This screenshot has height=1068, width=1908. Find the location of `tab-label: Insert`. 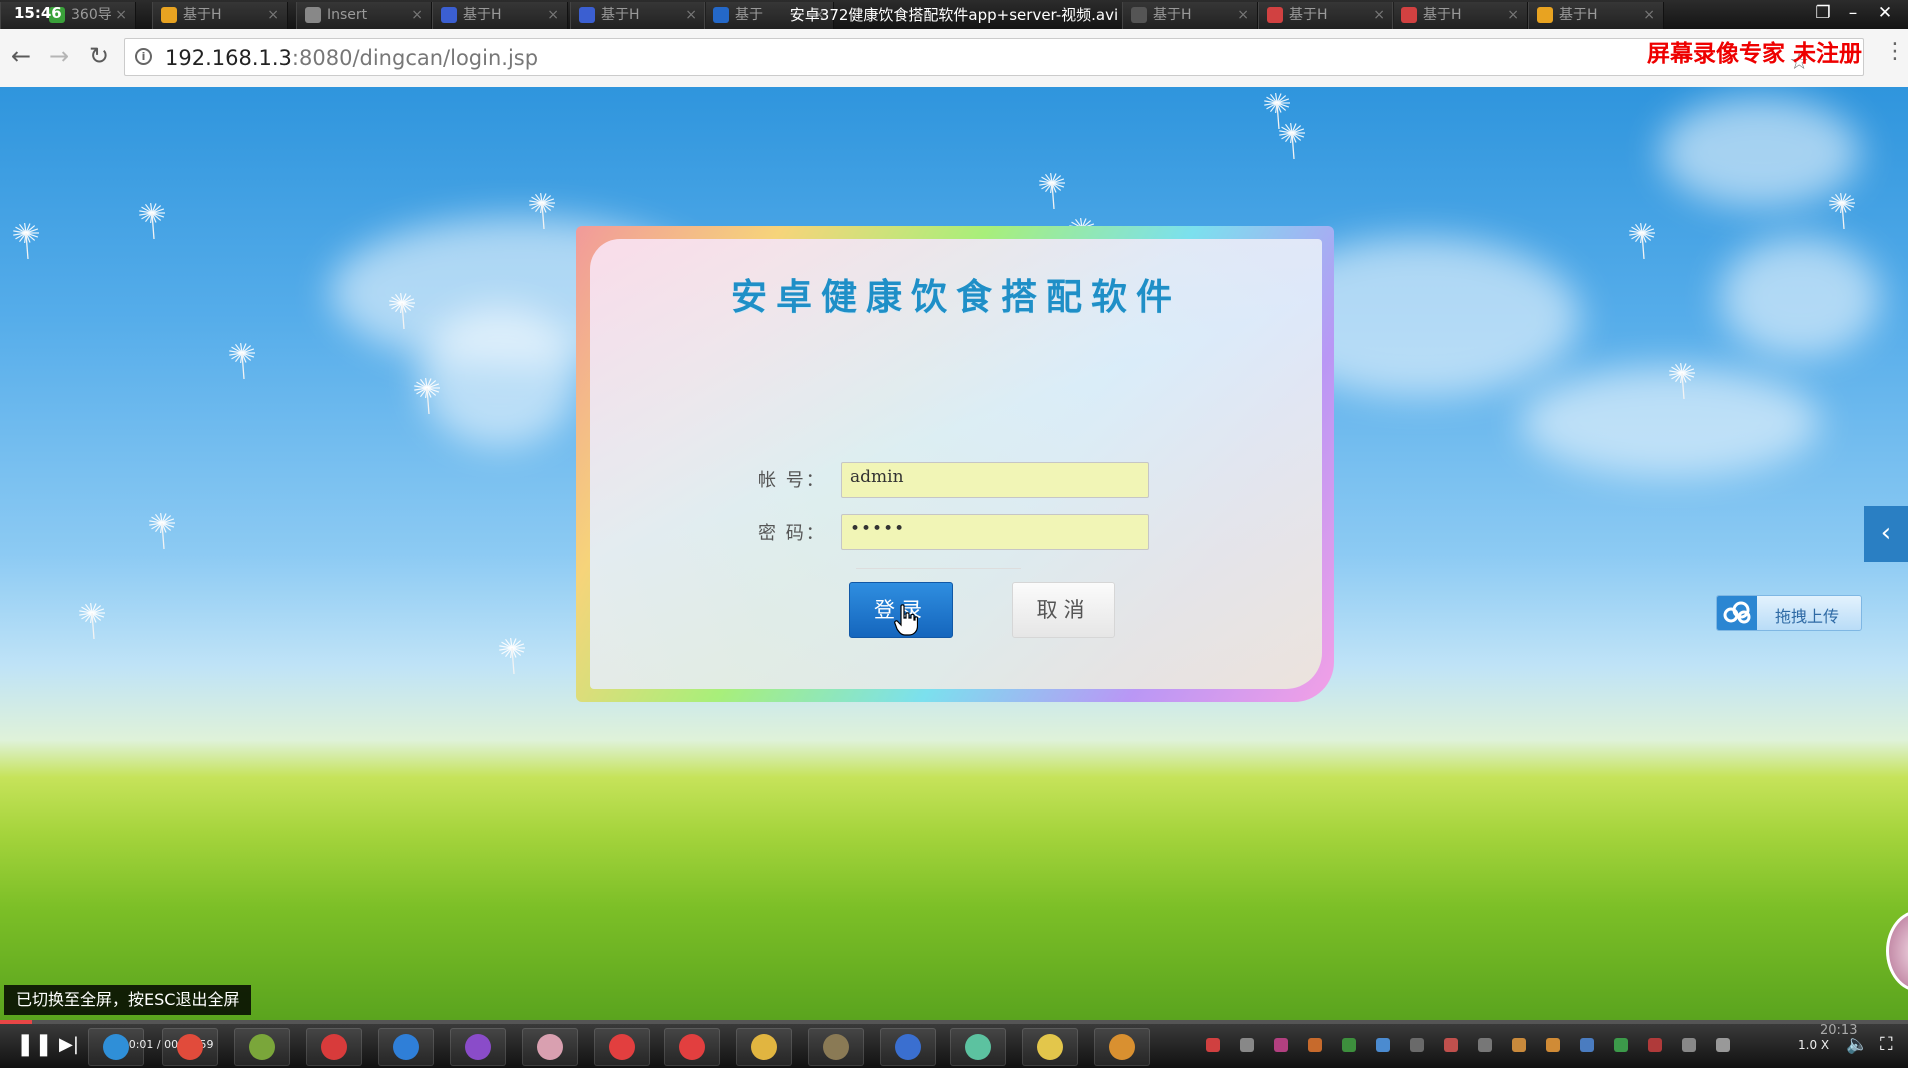

tab-label: Insert is located at coordinates (347, 15).